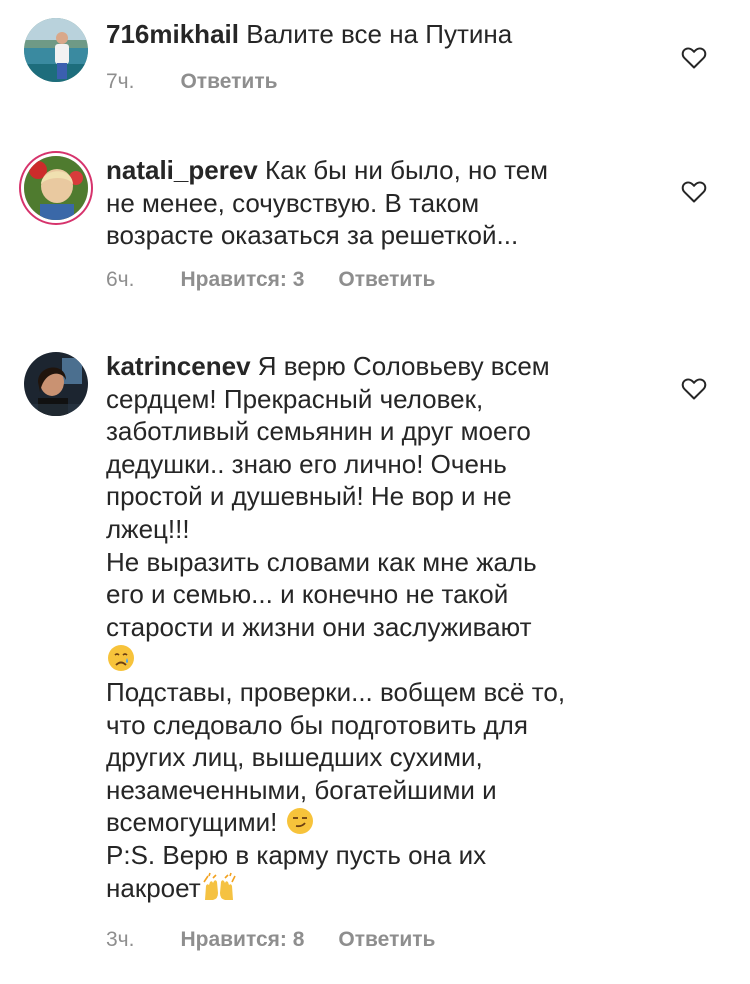 The height and width of the screenshot is (984, 750). I want to click on comment-text-line: не менее, сочувствую. В таком, so click(293, 202).